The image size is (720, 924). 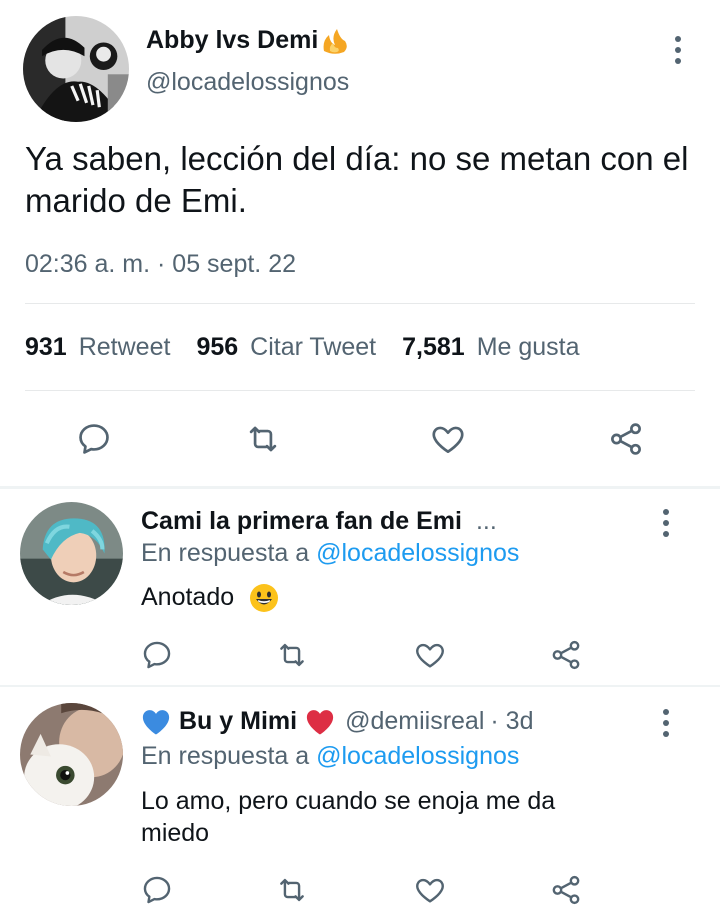 I want to click on like-label: Me gusta, so click(x=528, y=347).